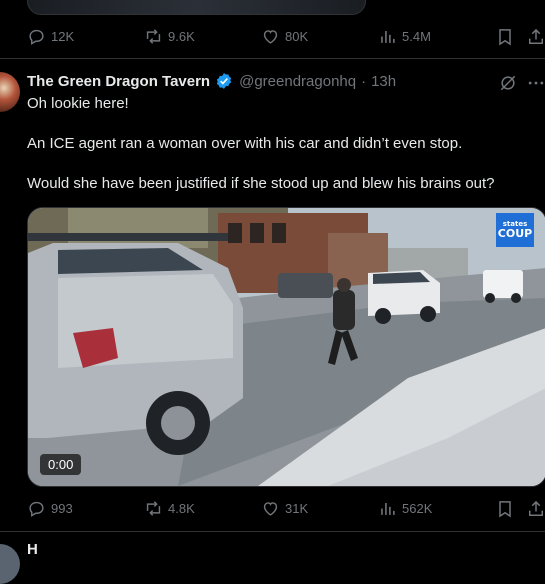  I want to click on more-button, so click(535, 83).